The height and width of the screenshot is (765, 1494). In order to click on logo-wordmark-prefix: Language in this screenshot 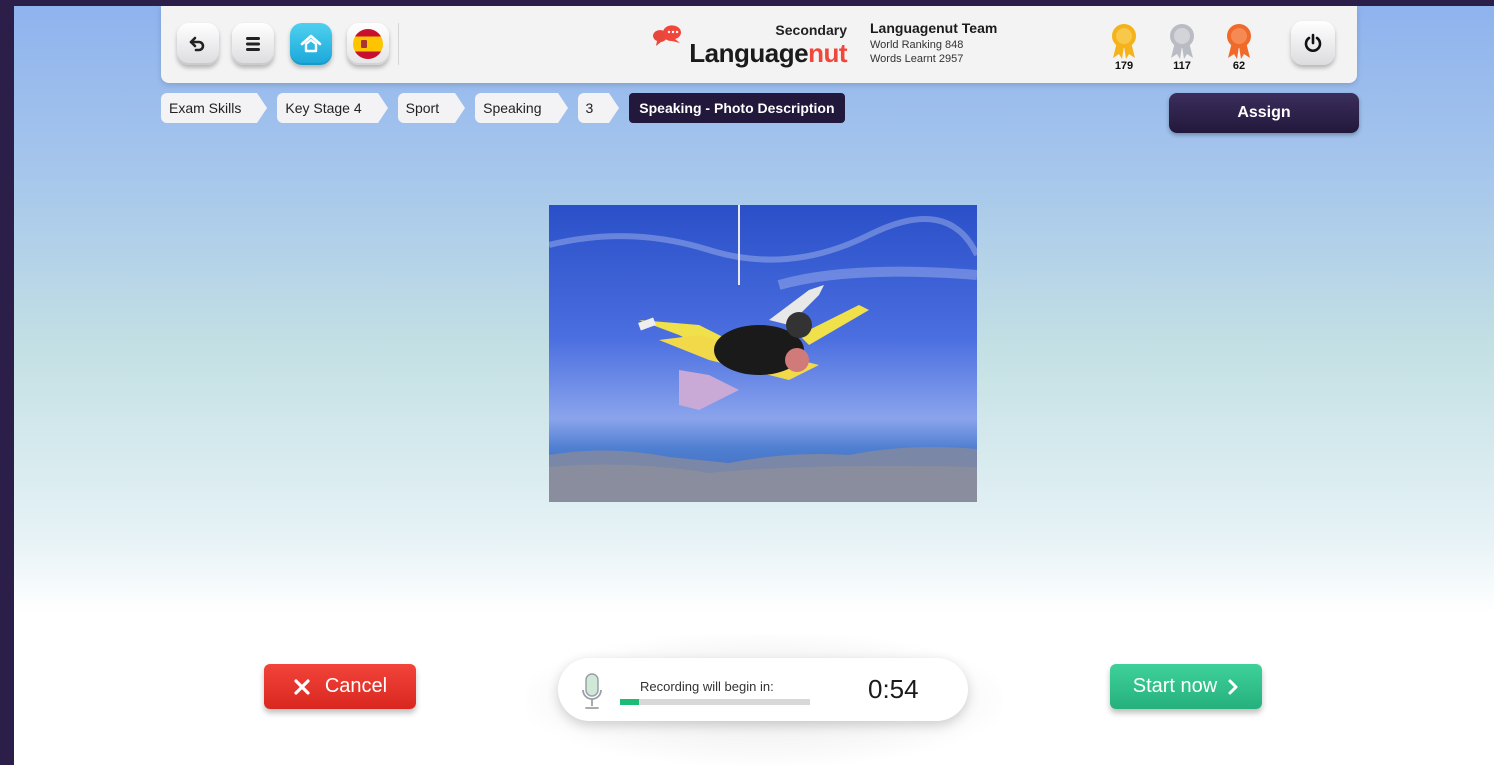, I will do `click(749, 53)`.